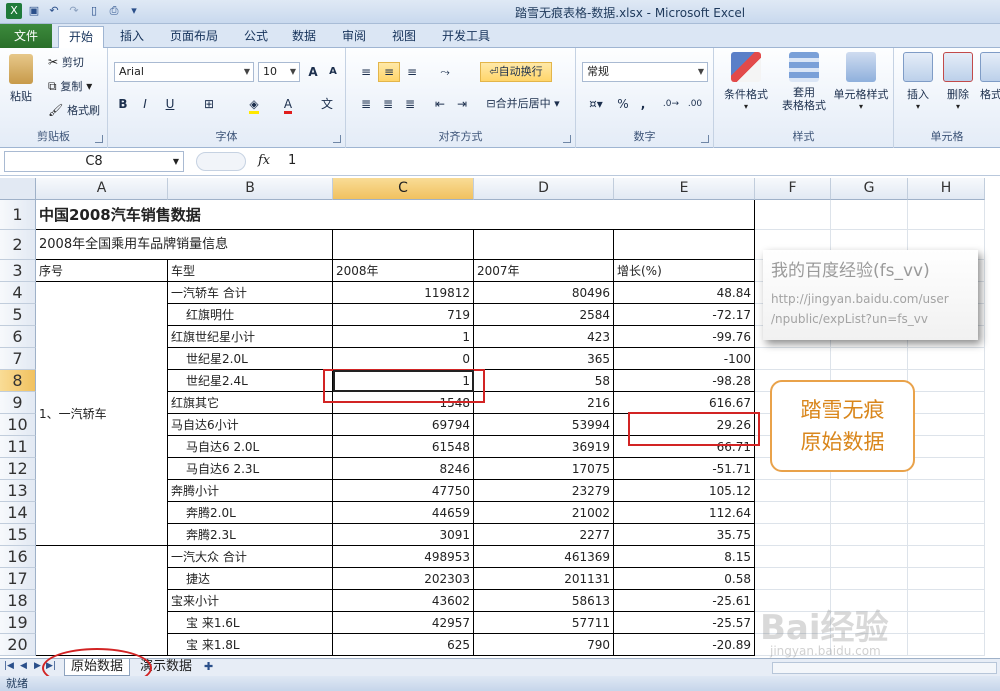 The width and height of the screenshot is (1000, 691). I want to click on value-2008-cell: 8246, so click(403, 469).